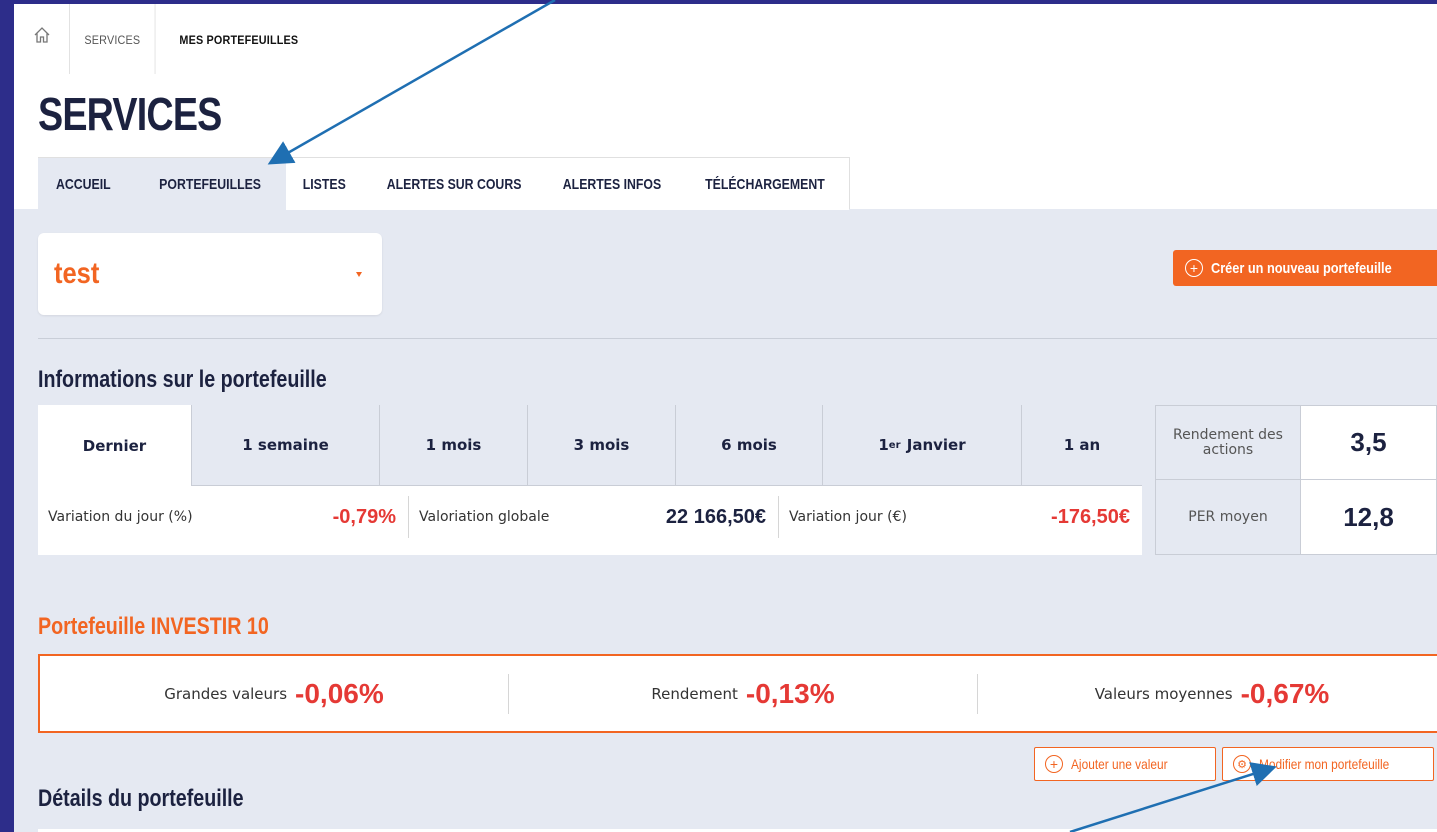  What do you see at coordinates (601, 445) in the screenshot?
I see `period-3-mois: 3 mois` at bounding box center [601, 445].